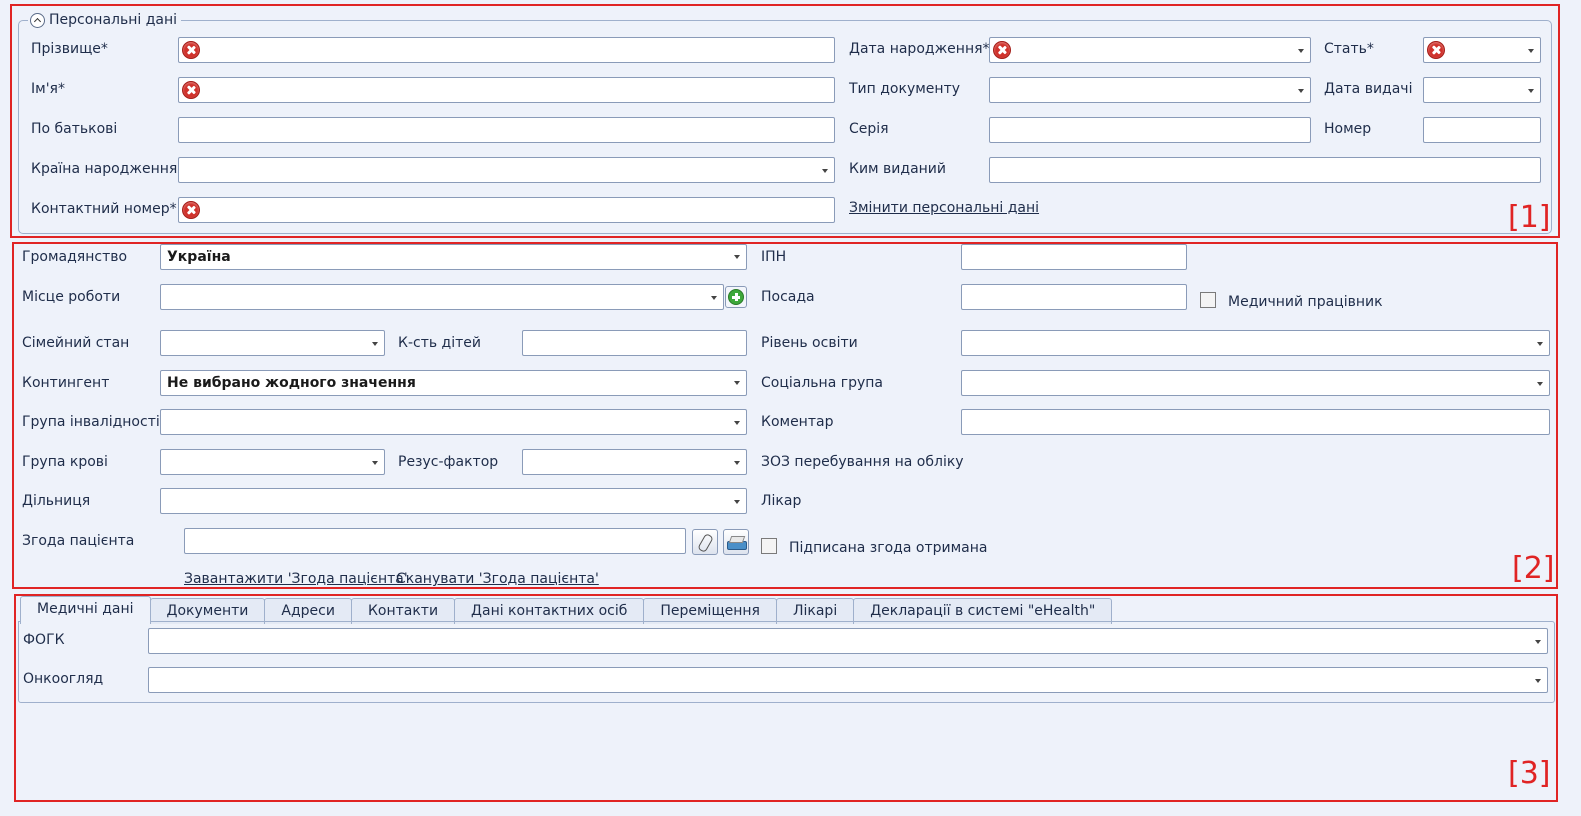 The height and width of the screenshot is (816, 1581). What do you see at coordinates (1533, 568) in the screenshot?
I see `section-2-number: [2]` at bounding box center [1533, 568].